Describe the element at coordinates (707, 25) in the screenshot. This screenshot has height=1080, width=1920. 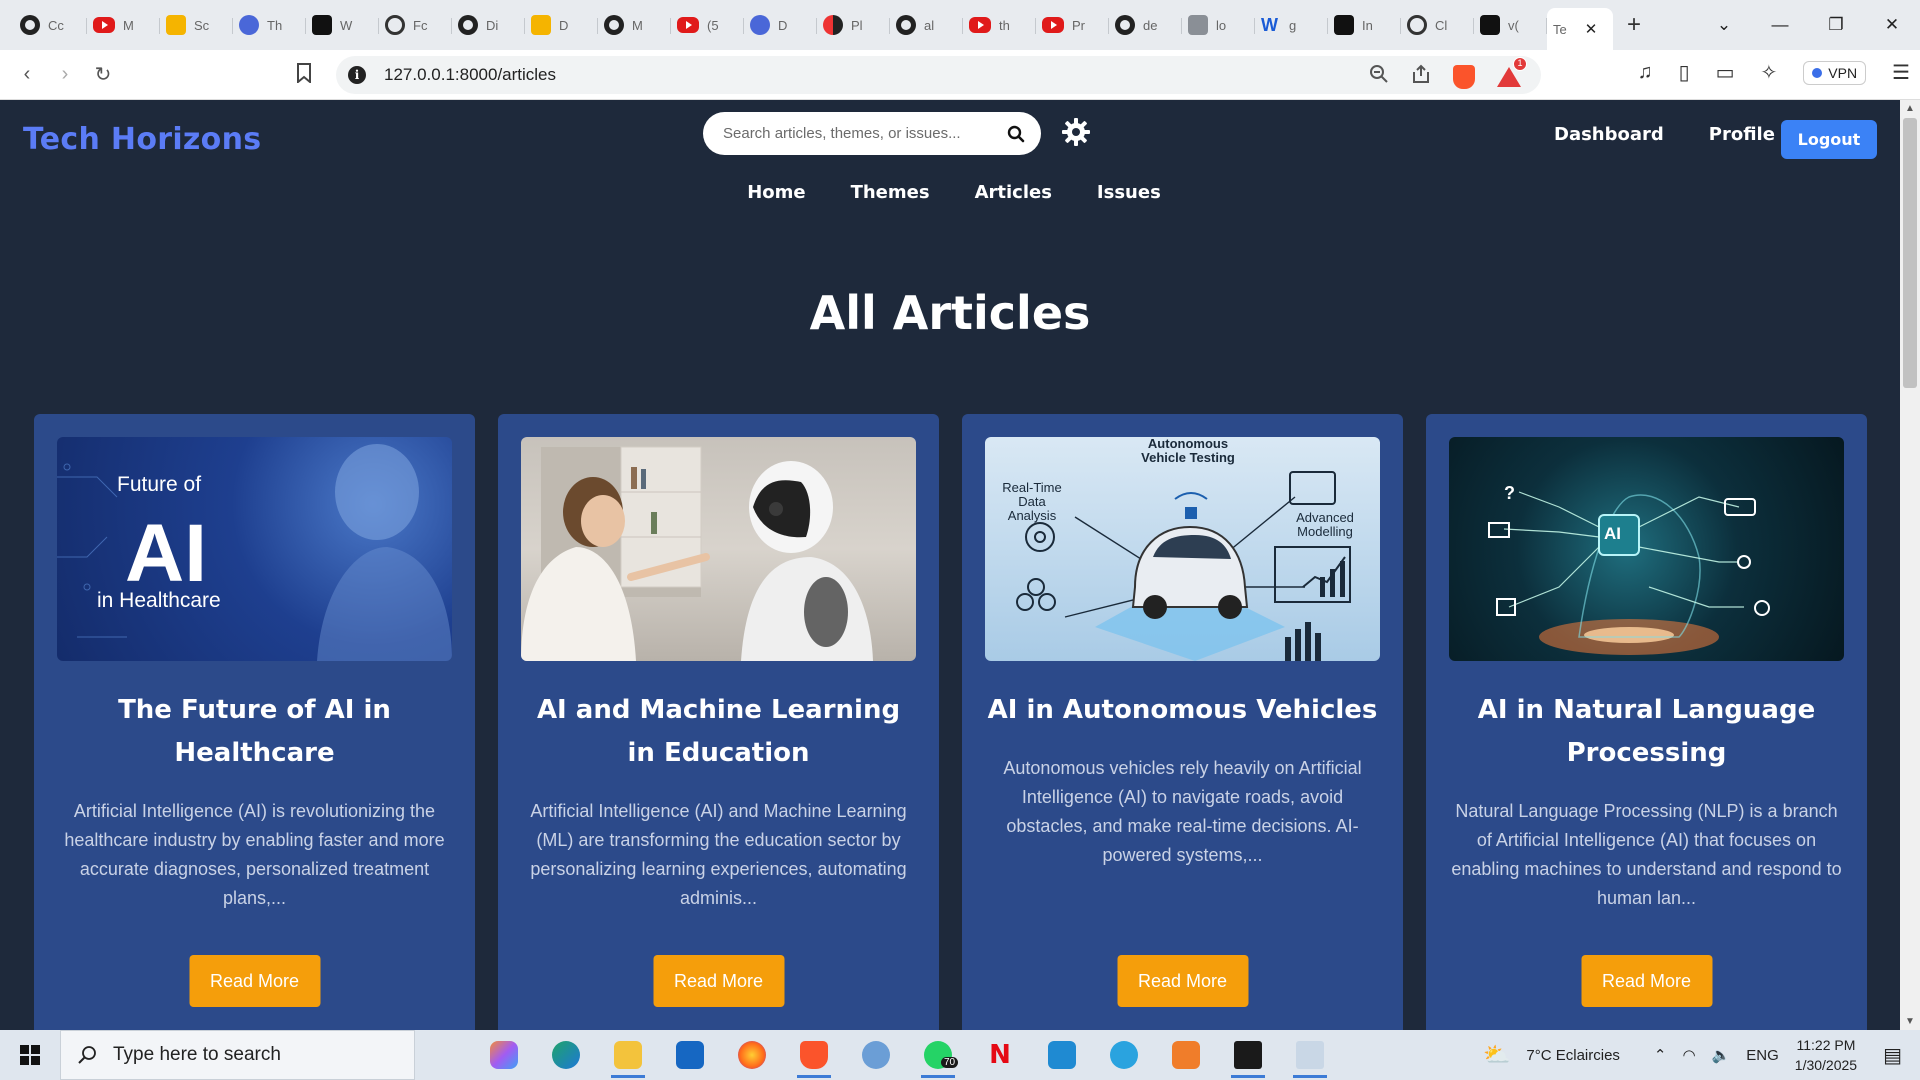
I see `browser-tab: (5` at that location.